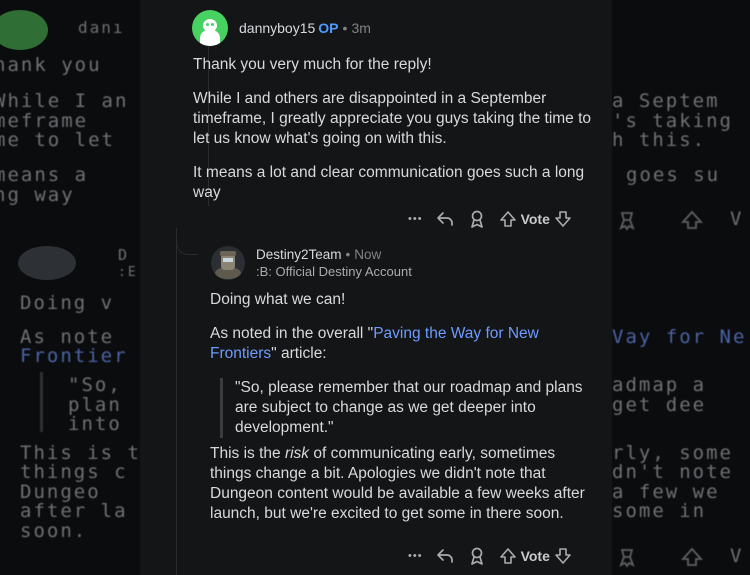 The height and width of the screenshot is (575, 750). I want to click on bg-line: get dee, so click(659, 405).